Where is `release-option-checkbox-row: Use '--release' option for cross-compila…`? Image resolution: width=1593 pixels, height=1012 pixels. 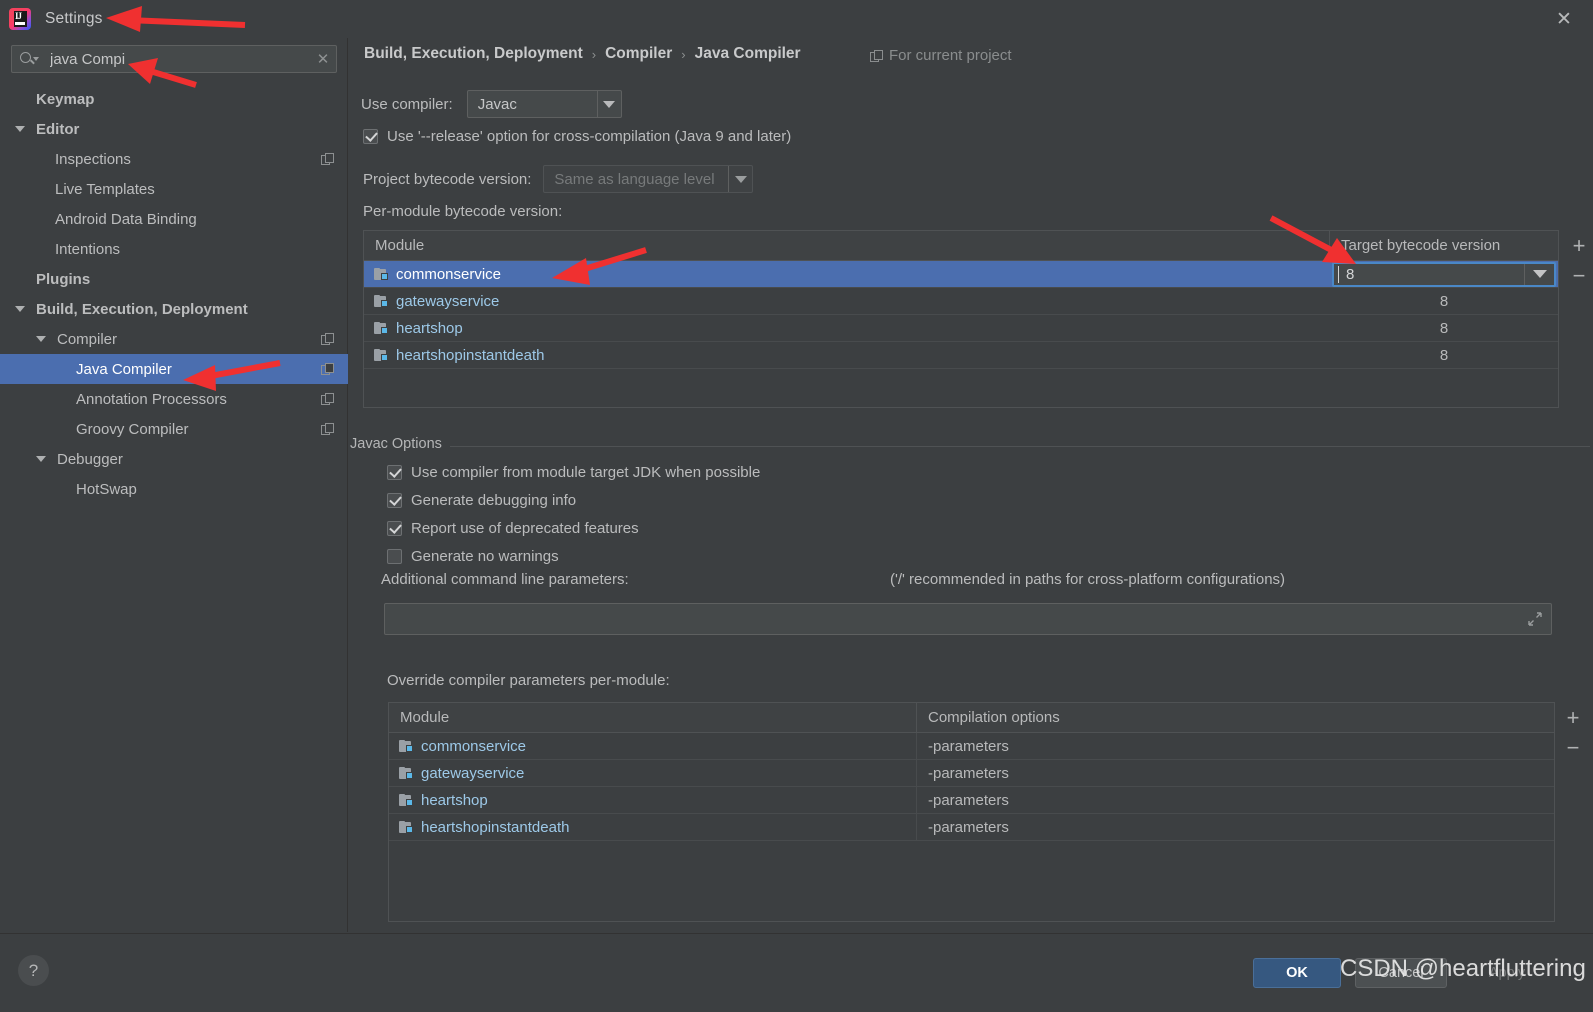
release-option-checkbox-row: Use '--release' option for cross-compila… is located at coordinates (577, 136).